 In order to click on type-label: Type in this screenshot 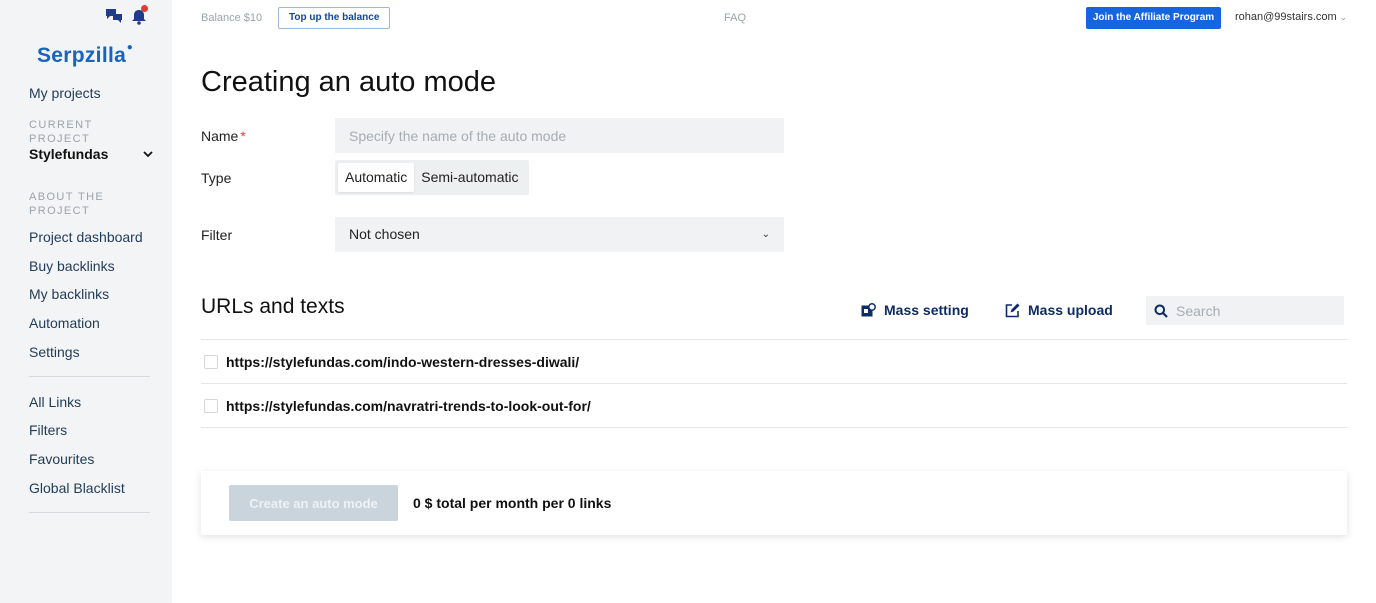, I will do `click(216, 178)`.